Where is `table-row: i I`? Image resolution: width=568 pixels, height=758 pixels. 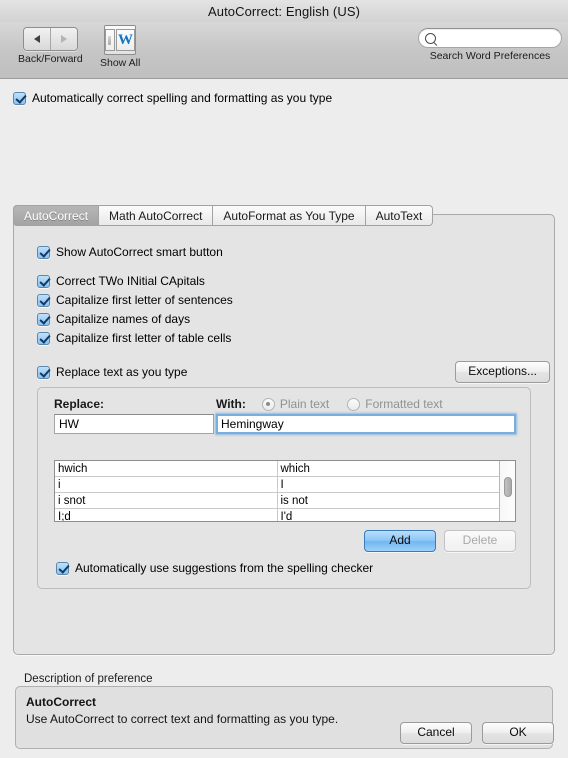 table-row: i I is located at coordinates (277, 484).